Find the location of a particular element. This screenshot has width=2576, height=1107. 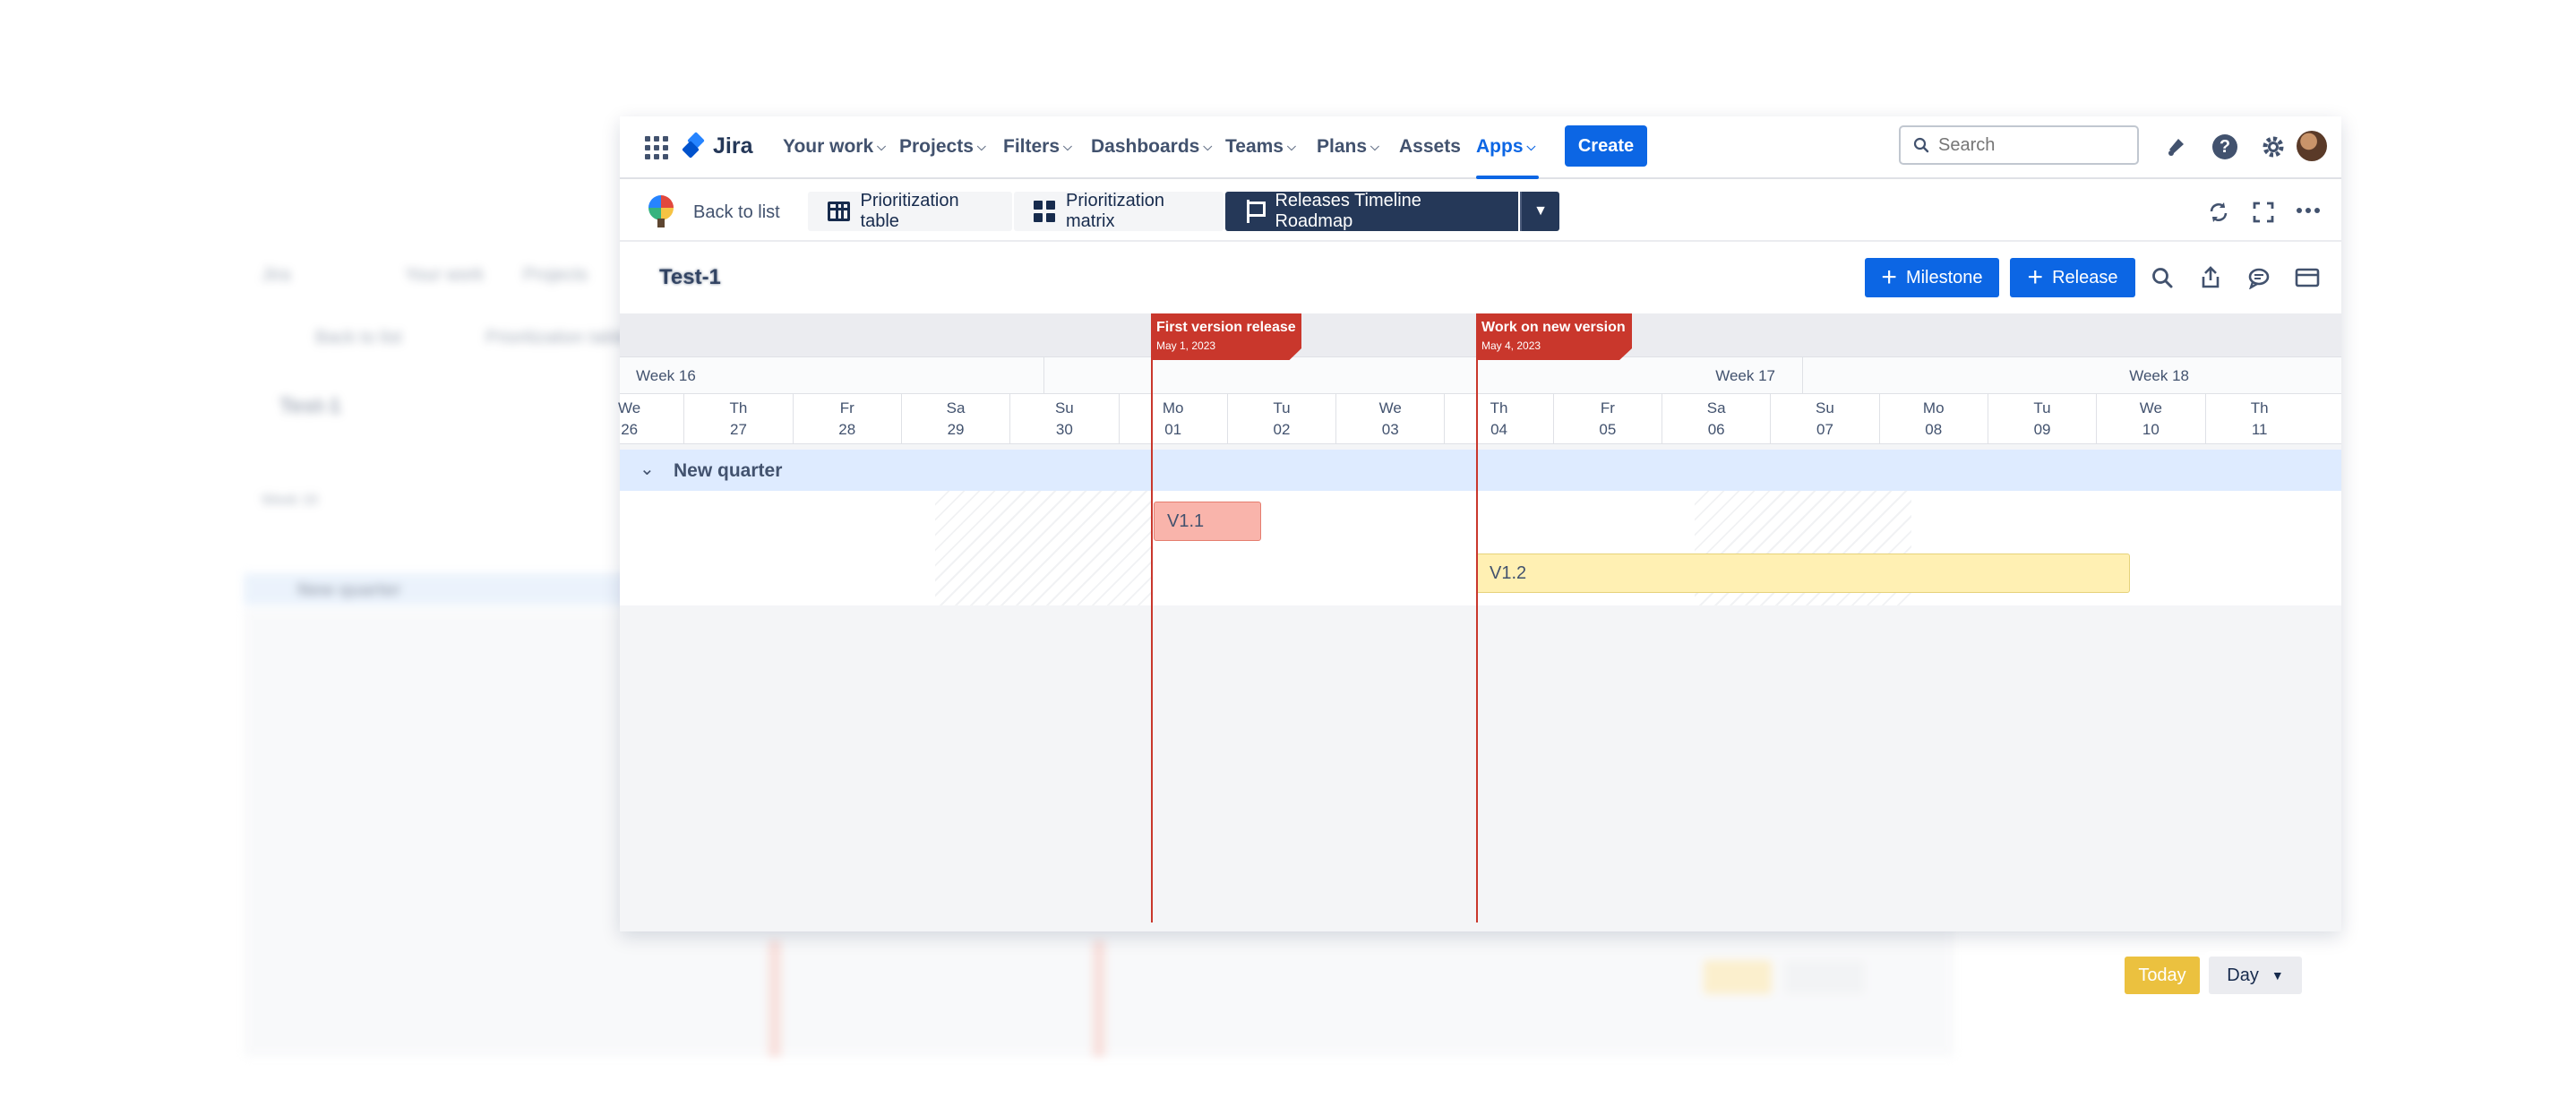

nav-teams: Teams ⌵ is located at coordinates (1260, 147).